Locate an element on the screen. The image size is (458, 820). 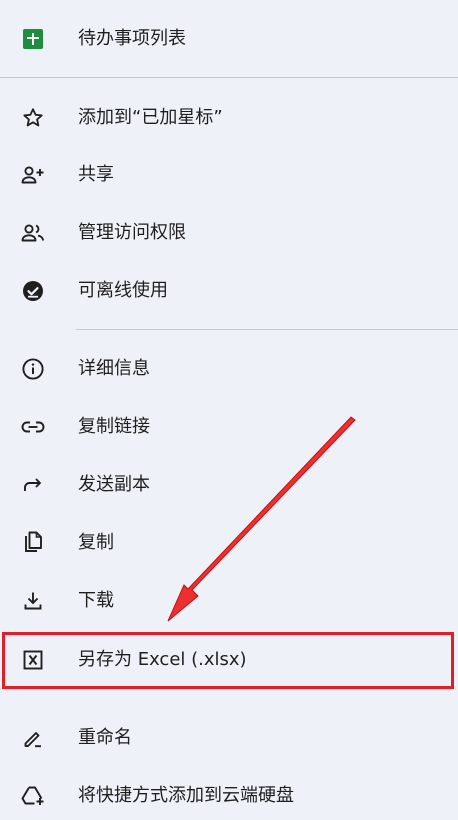
people-icon is located at coordinates (33, 233).